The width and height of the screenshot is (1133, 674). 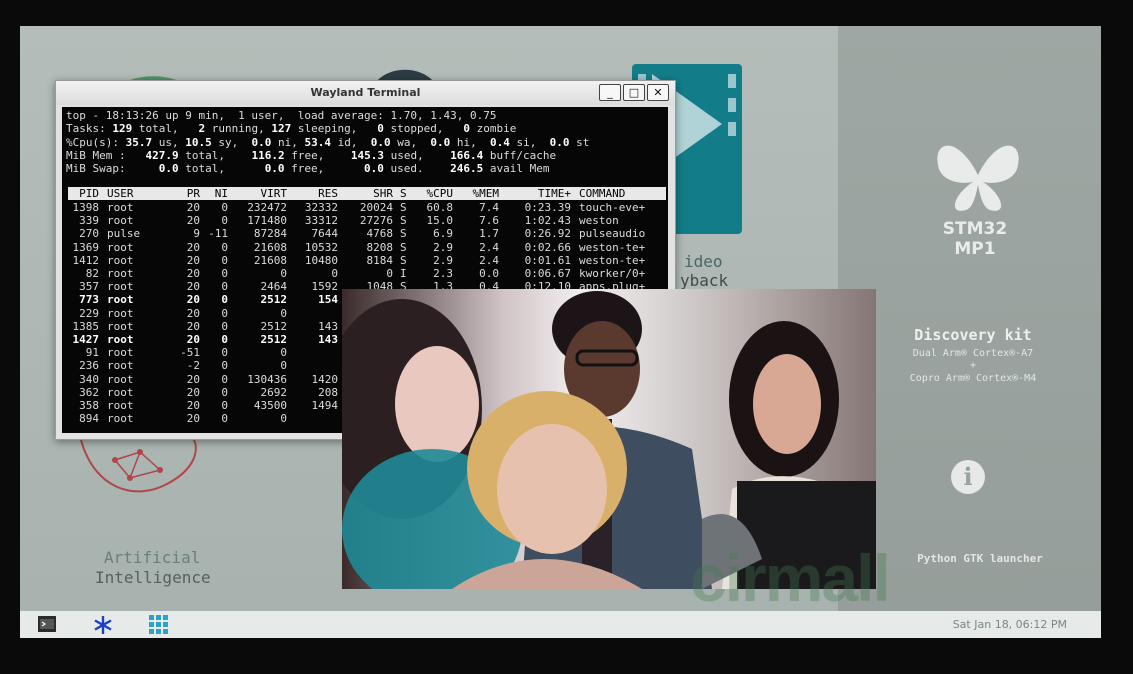 What do you see at coordinates (267, 221) in the screenshot?
I see `cell-virt: 171480` at bounding box center [267, 221].